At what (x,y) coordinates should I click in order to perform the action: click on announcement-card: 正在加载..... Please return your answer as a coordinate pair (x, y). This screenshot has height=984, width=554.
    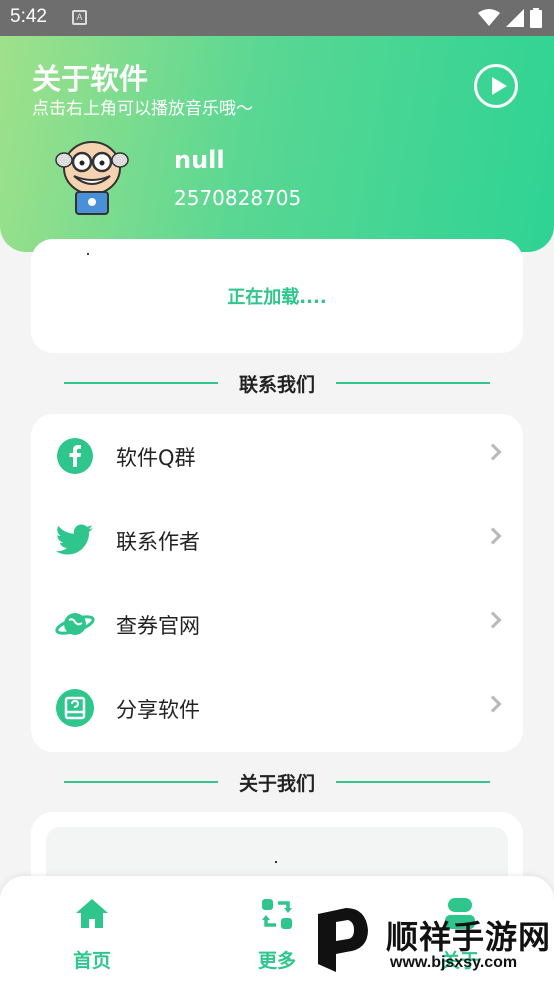
    Looking at the image, I should click on (277, 296).